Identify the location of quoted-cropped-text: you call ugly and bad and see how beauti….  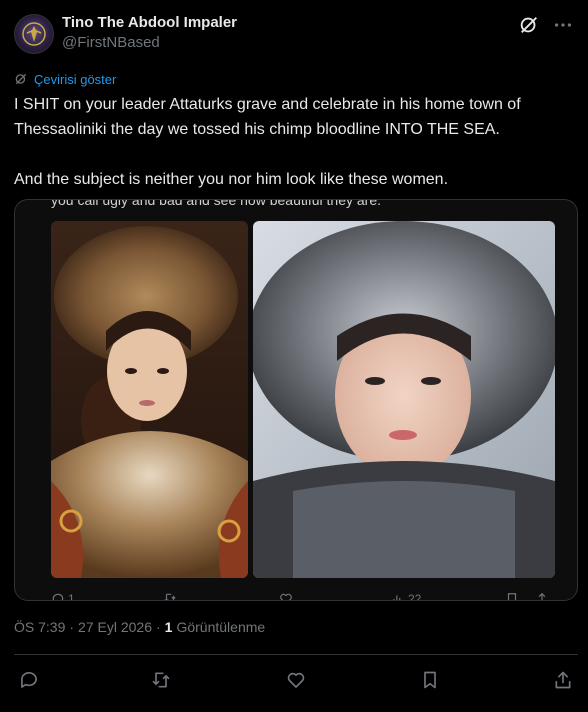
(216, 203).